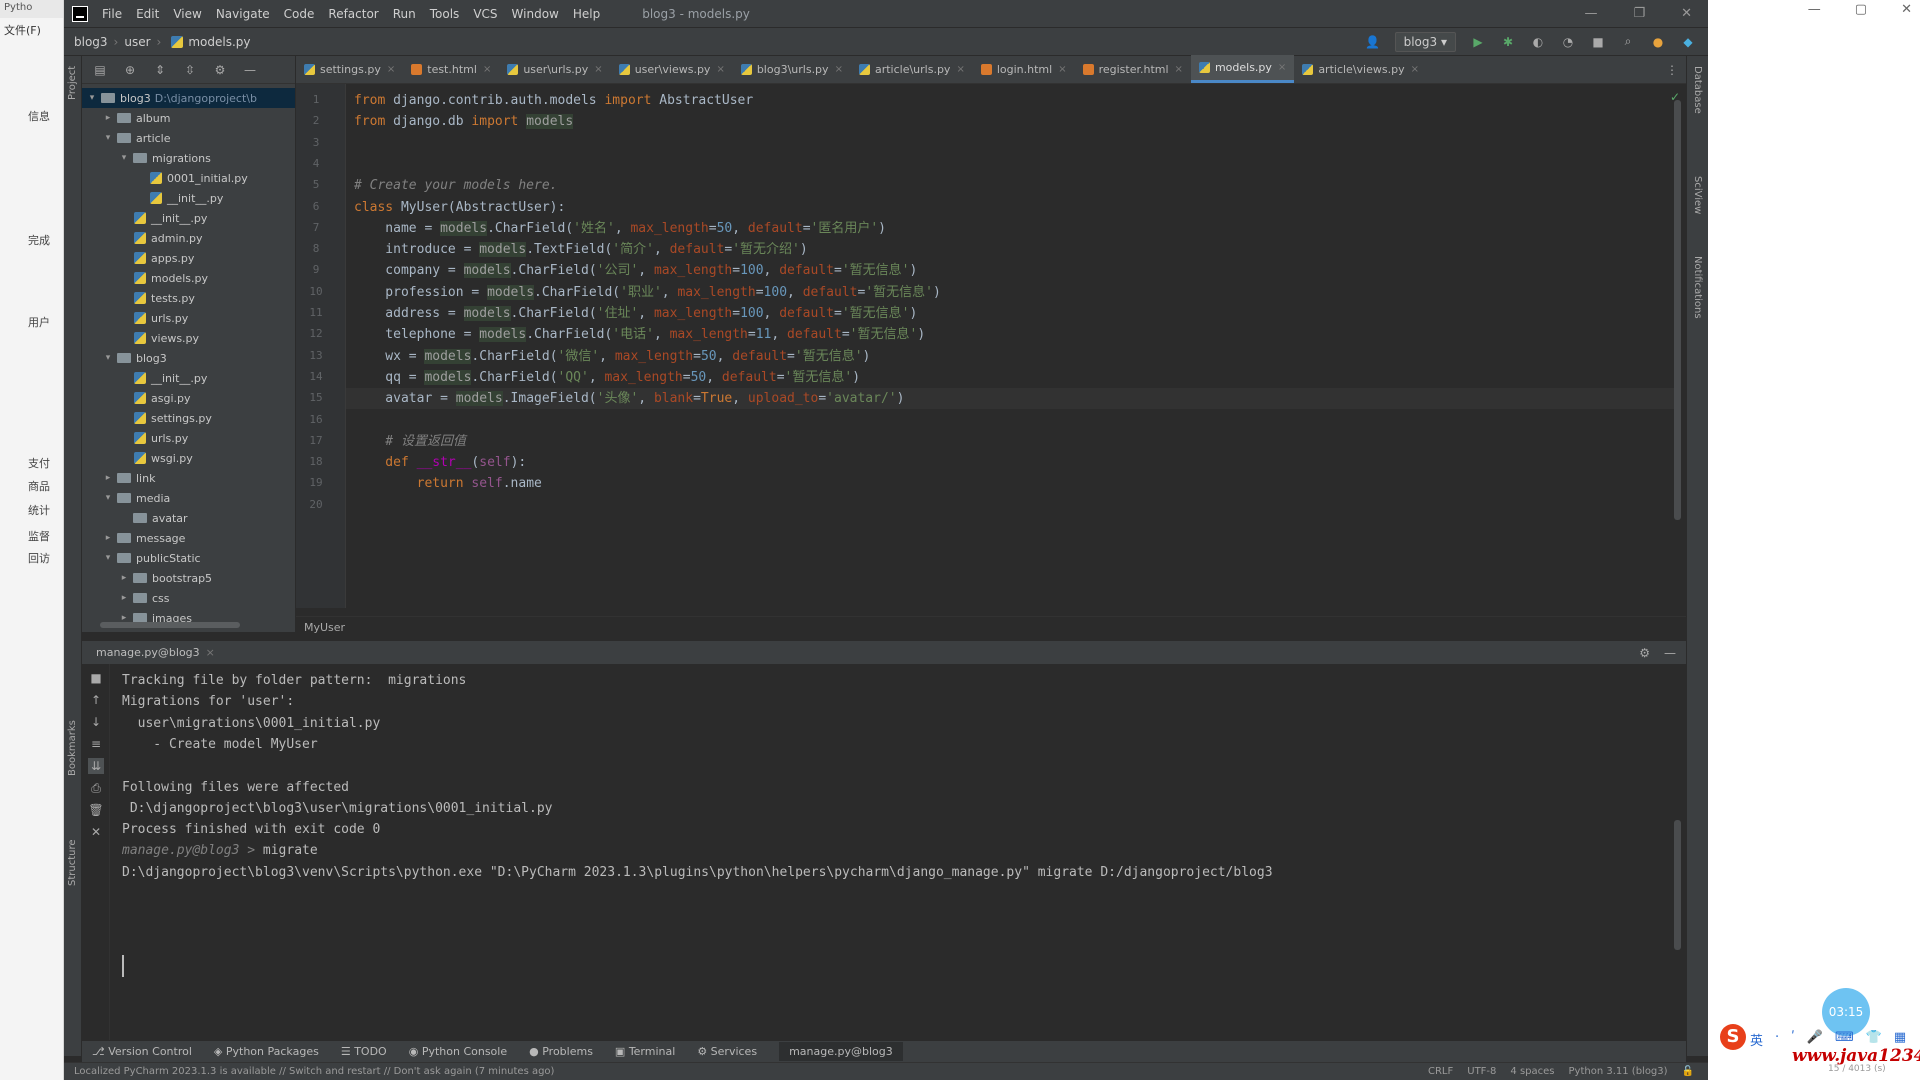 The height and width of the screenshot is (1080, 1920). I want to click on tree-item: ▸ message, so click(188, 538).